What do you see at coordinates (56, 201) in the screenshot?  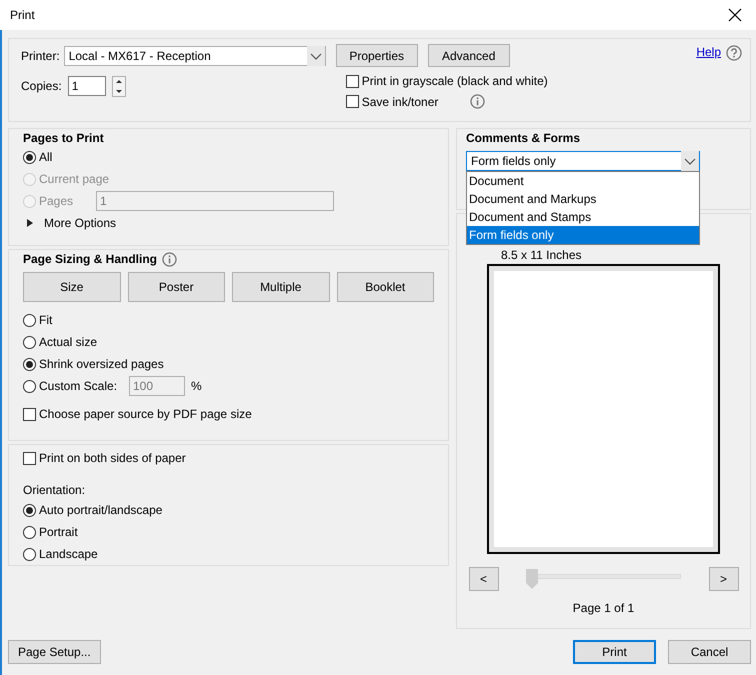 I see `radio-label: Pages` at bounding box center [56, 201].